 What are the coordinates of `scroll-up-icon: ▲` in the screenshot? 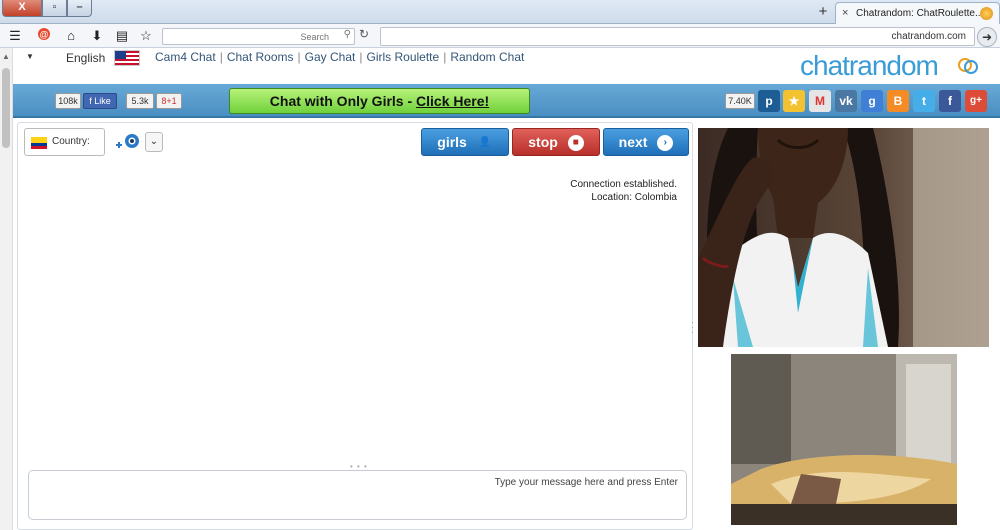 It's located at (6, 56).